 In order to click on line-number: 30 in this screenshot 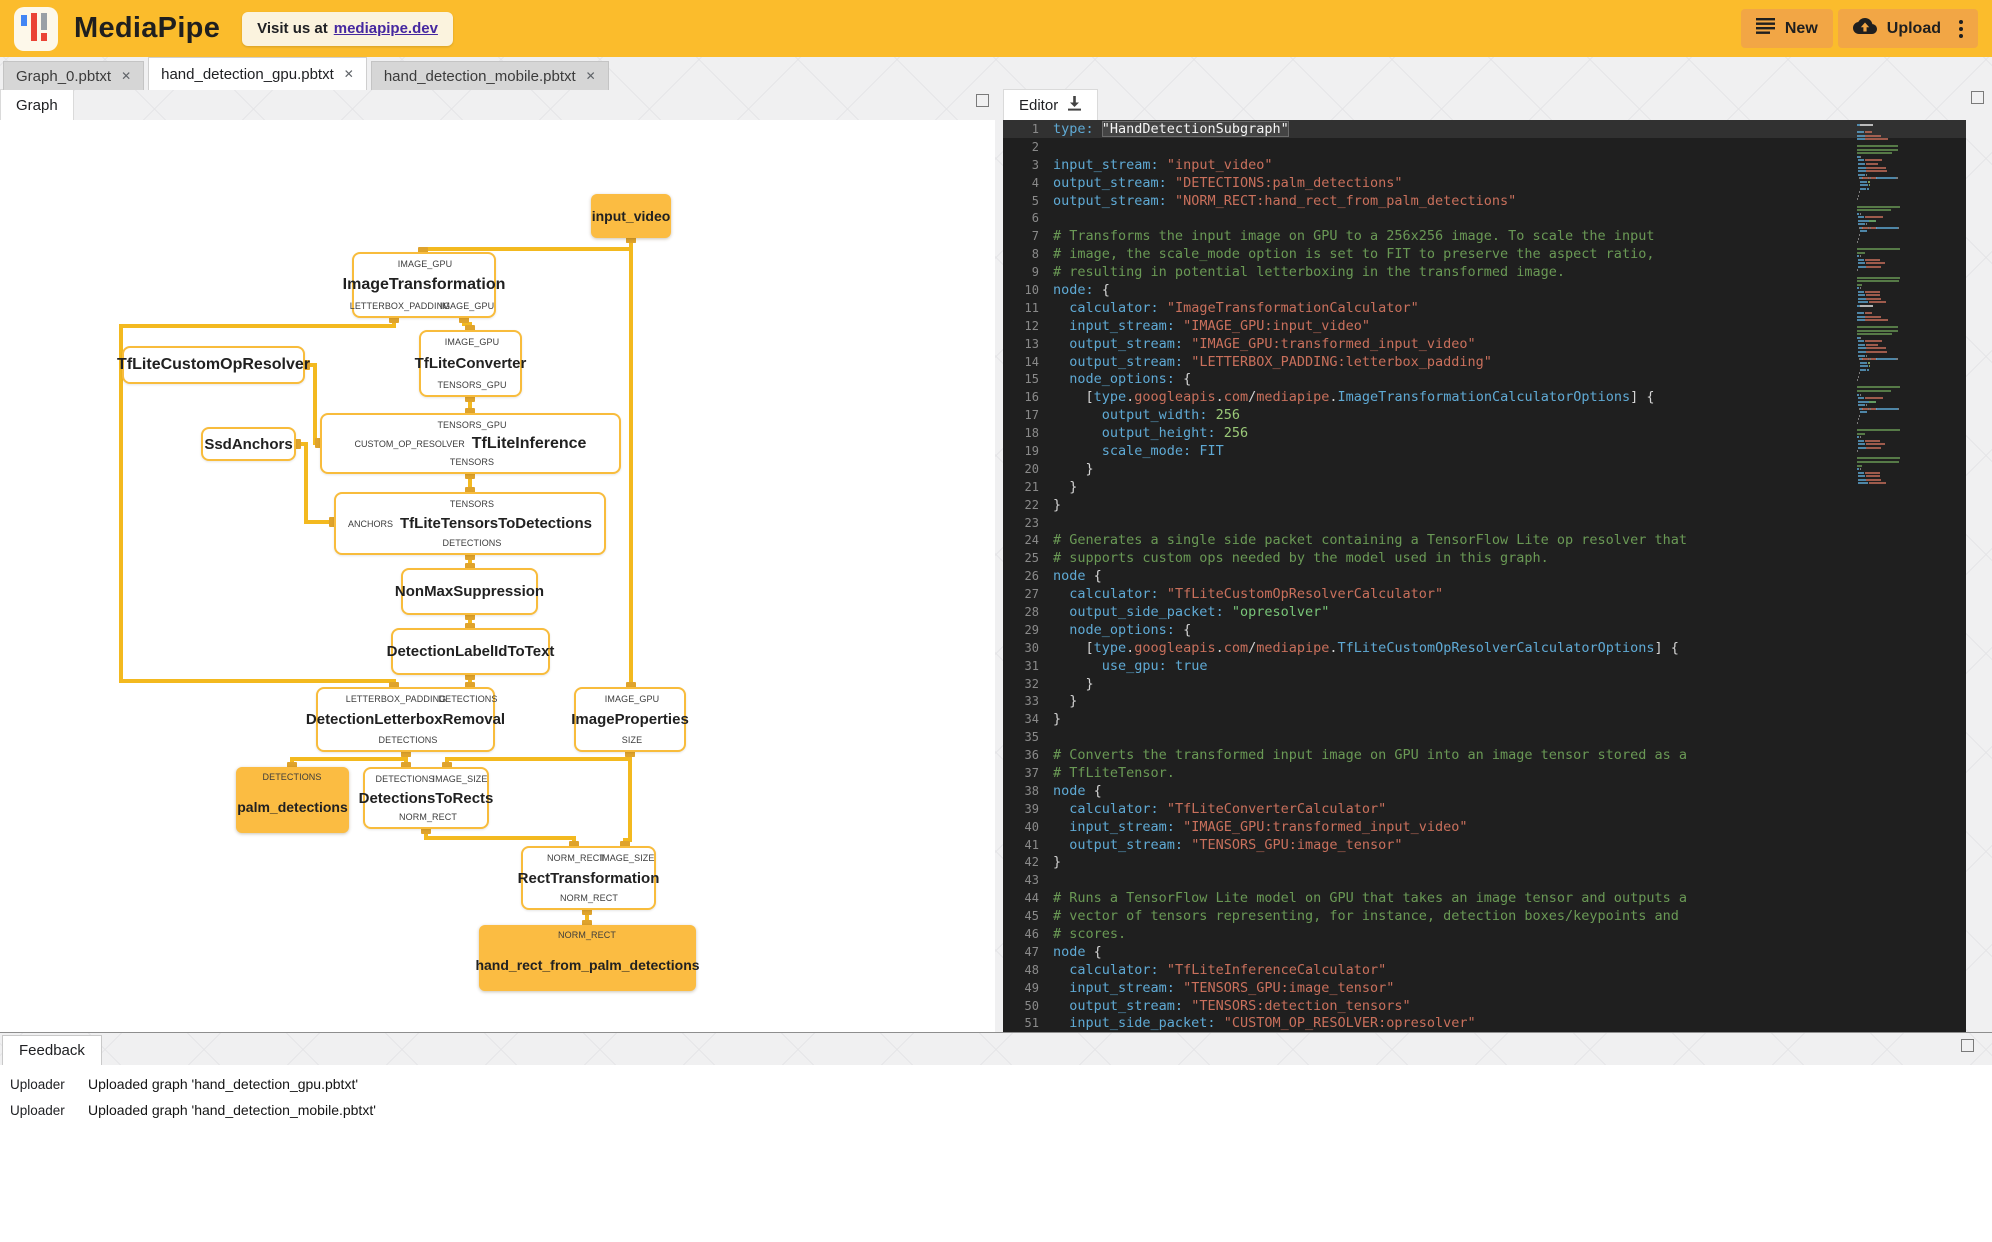, I will do `click(1031, 647)`.